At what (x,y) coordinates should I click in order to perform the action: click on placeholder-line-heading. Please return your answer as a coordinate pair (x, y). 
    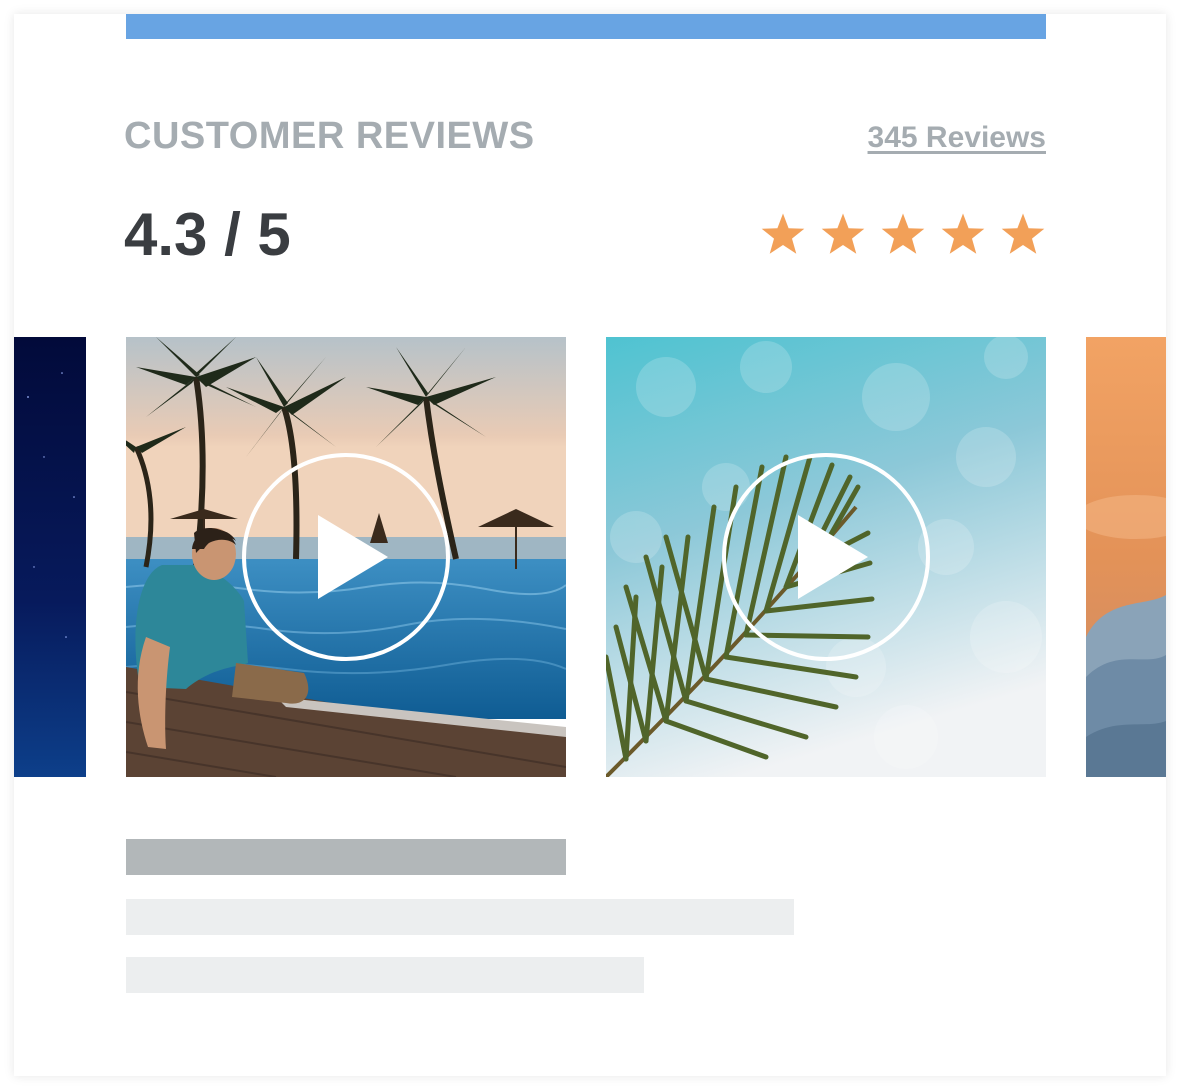
    Looking at the image, I should click on (346, 857).